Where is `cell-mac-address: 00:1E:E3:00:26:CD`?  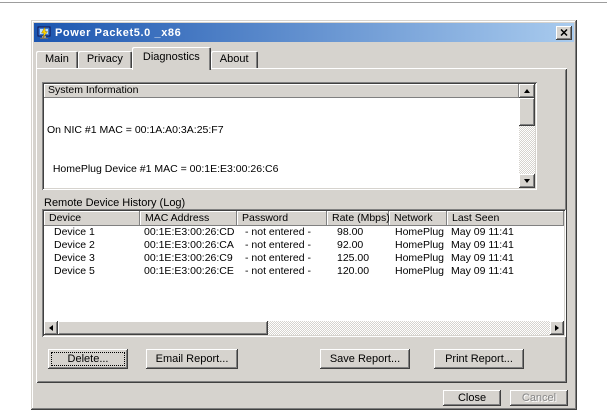
cell-mac-address: 00:1E:E3:00:26:CD is located at coordinates (189, 232).